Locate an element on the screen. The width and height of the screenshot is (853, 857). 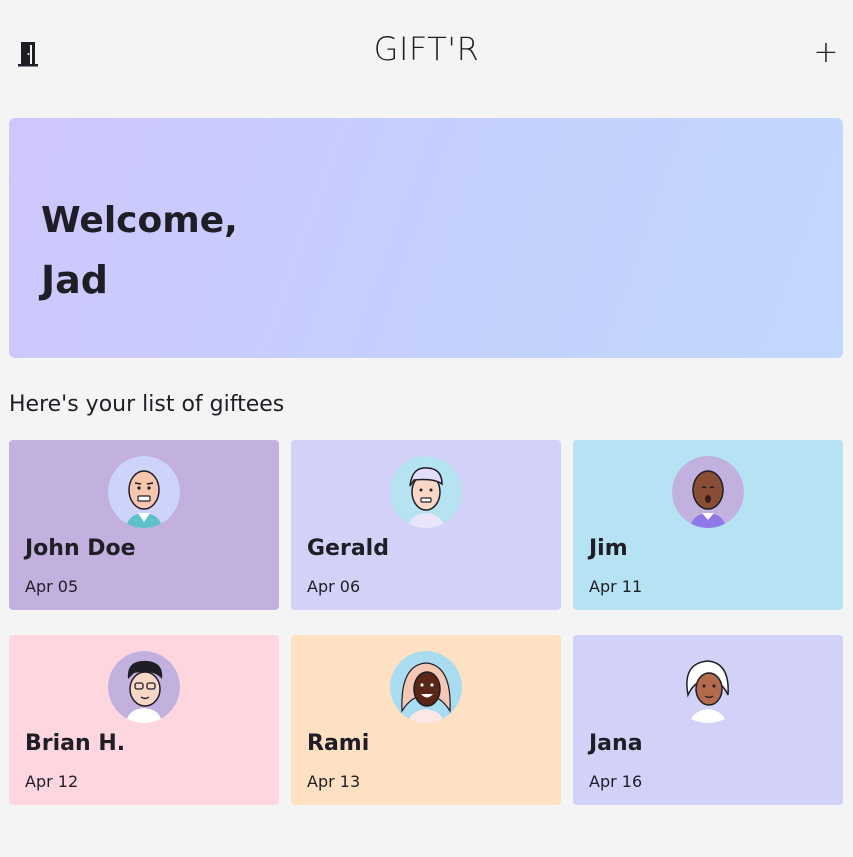
giftee-name: John Doe is located at coordinates (80, 548).